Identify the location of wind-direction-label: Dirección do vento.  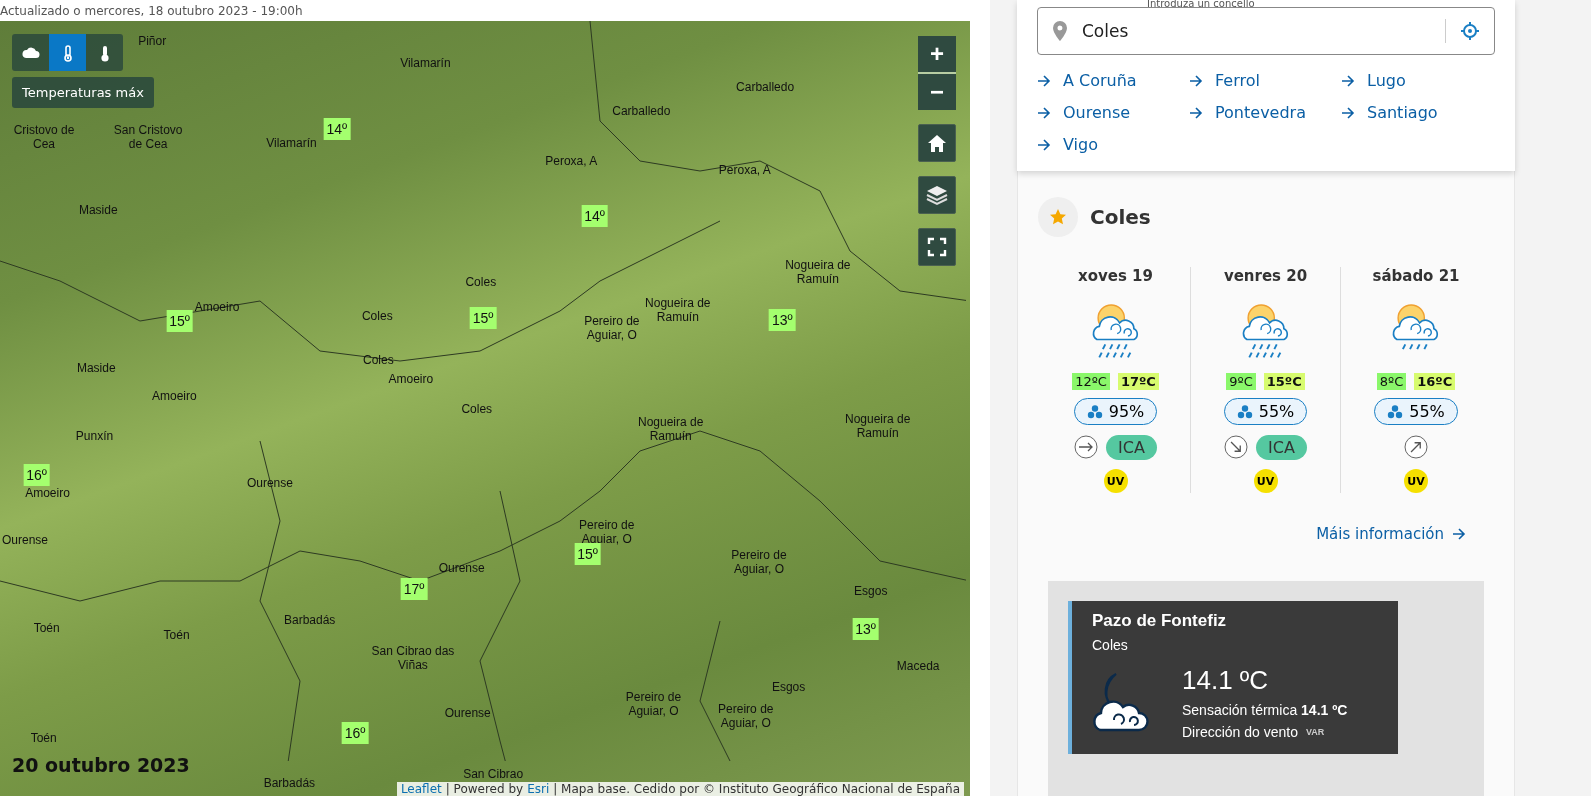
(1240, 732).